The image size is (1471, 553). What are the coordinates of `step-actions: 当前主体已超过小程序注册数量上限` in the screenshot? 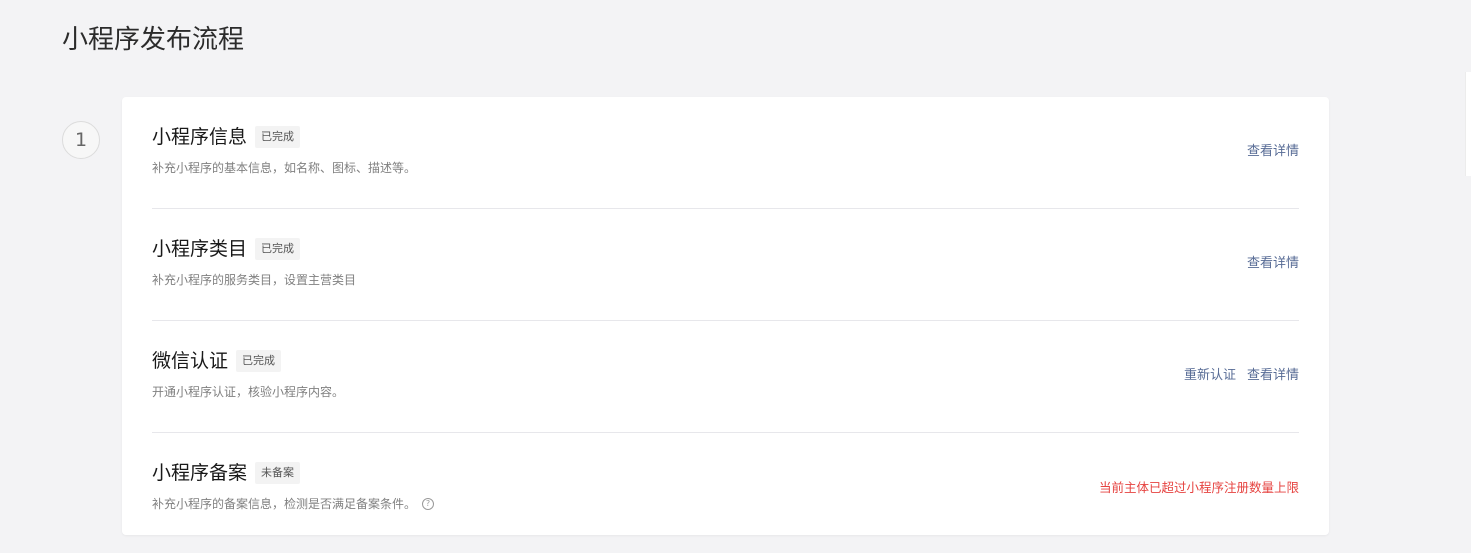 It's located at (1199, 488).